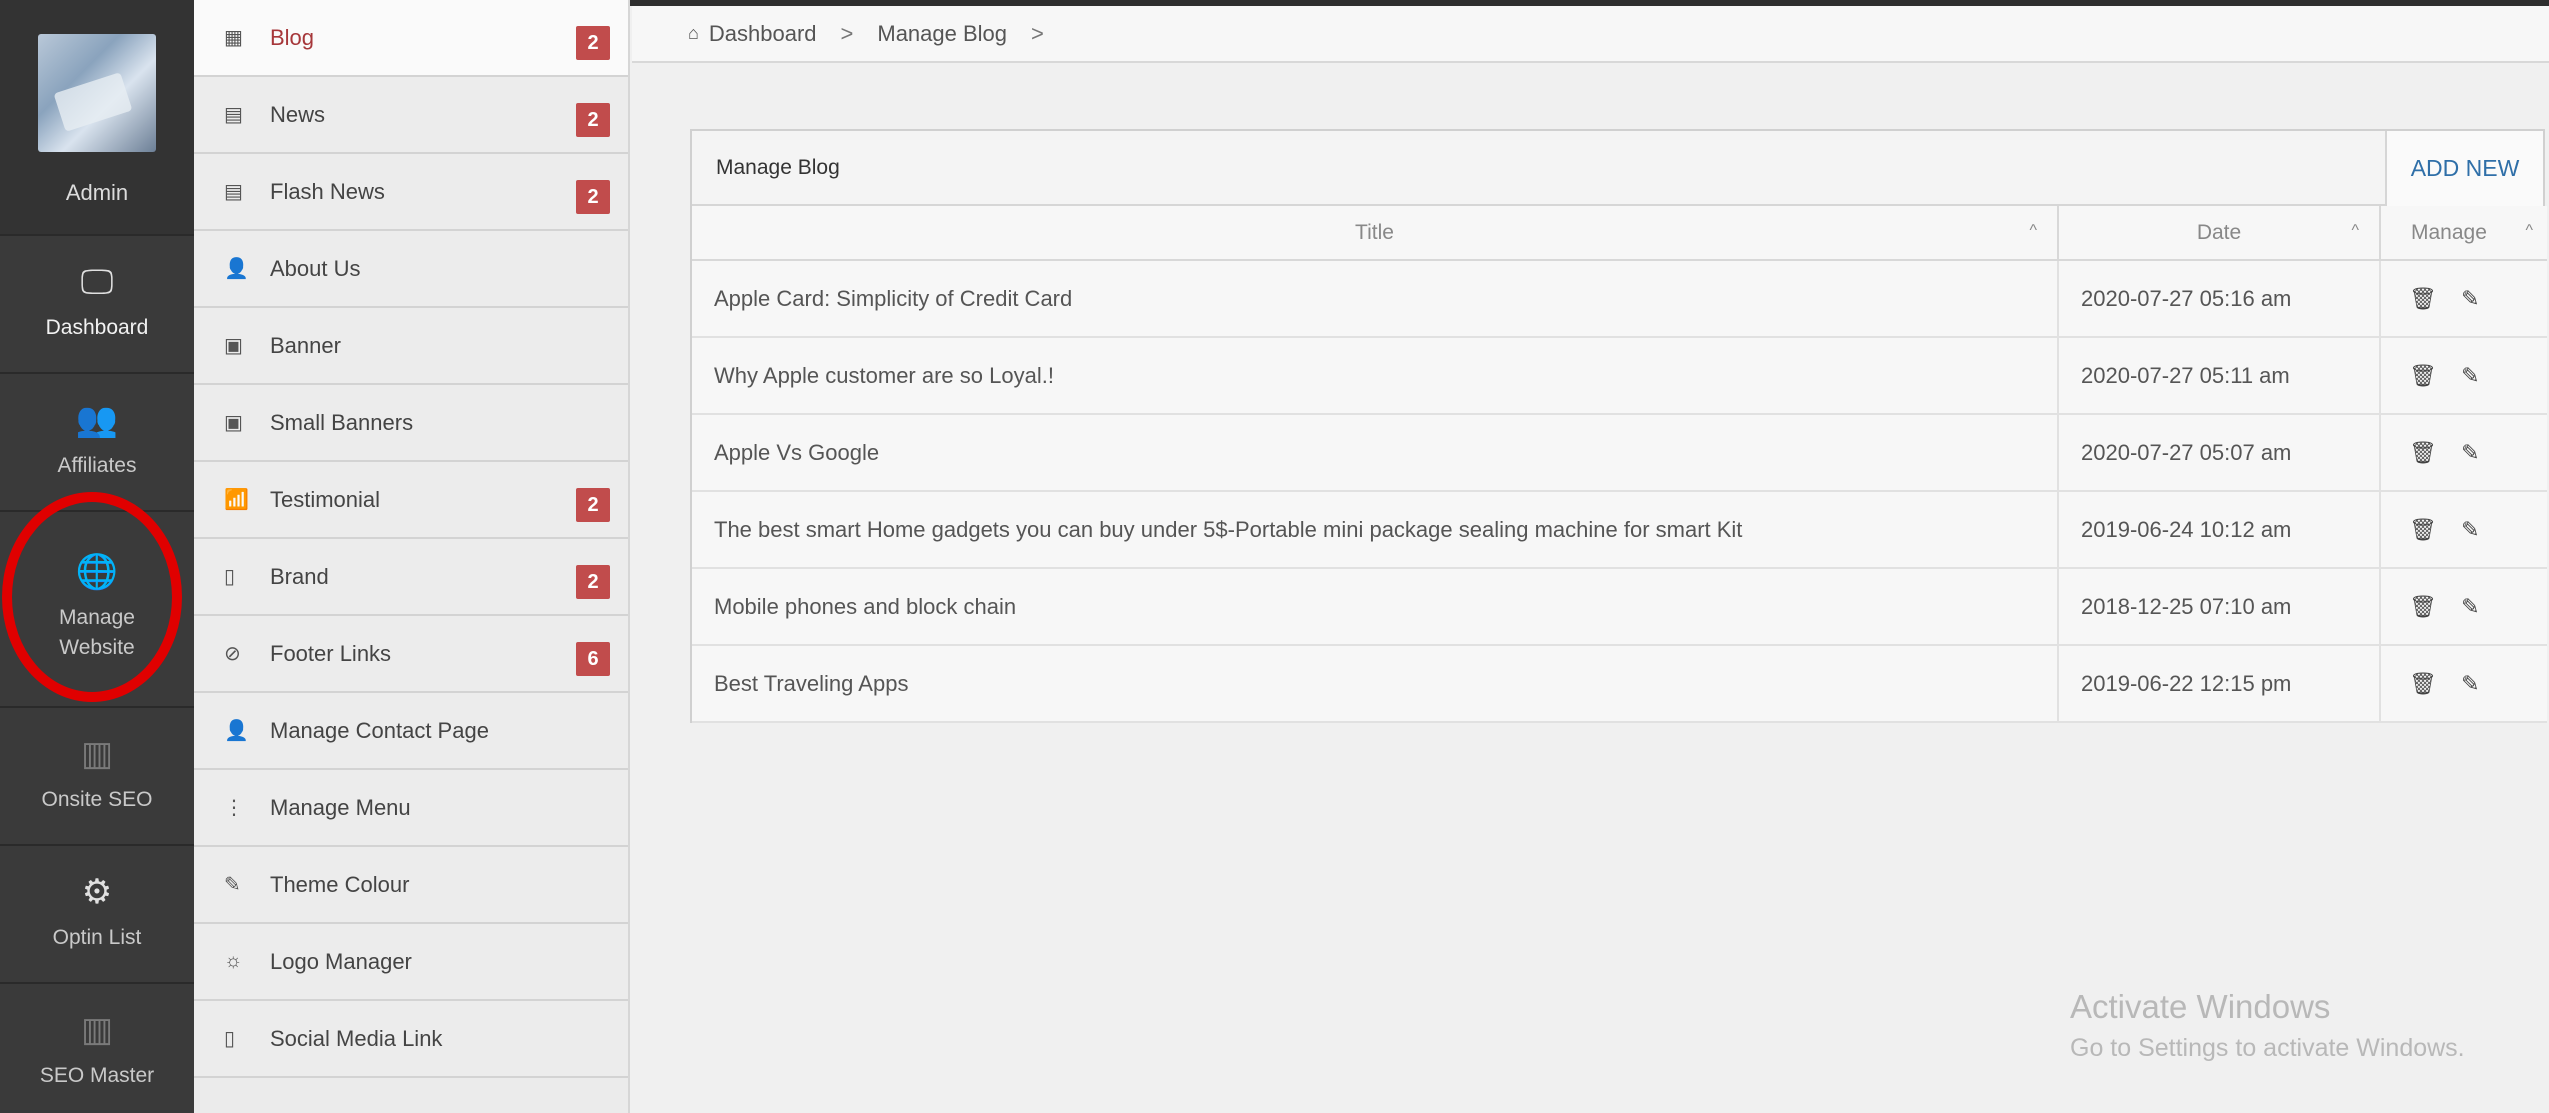  What do you see at coordinates (411, 500) in the screenshot?
I see `submenu-item-testimonial: 📶 Testimonial 2` at bounding box center [411, 500].